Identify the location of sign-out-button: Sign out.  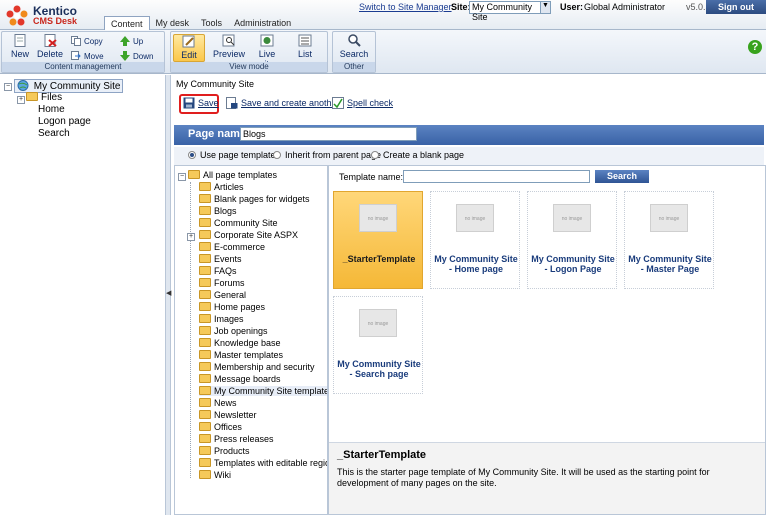
(736, 7).